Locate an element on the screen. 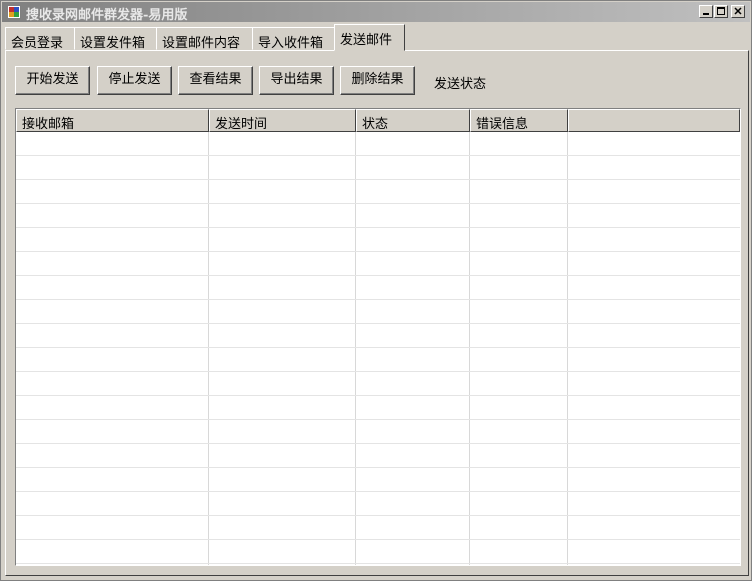 The height and width of the screenshot is (581, 752). maximize-icon is located at coordinates (721, 11).